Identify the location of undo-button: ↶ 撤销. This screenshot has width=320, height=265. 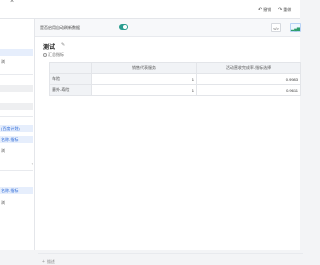
(264, 10).